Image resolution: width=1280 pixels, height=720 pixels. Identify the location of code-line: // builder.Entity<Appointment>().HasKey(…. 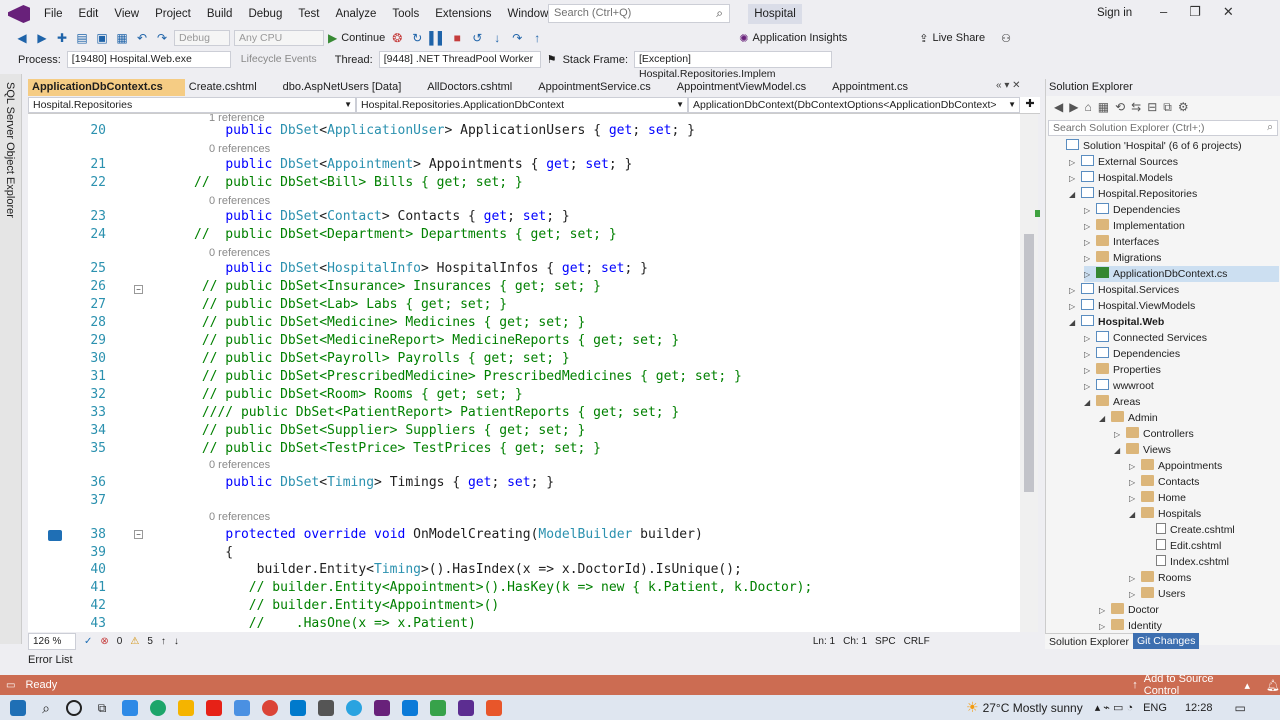
(503, 587).